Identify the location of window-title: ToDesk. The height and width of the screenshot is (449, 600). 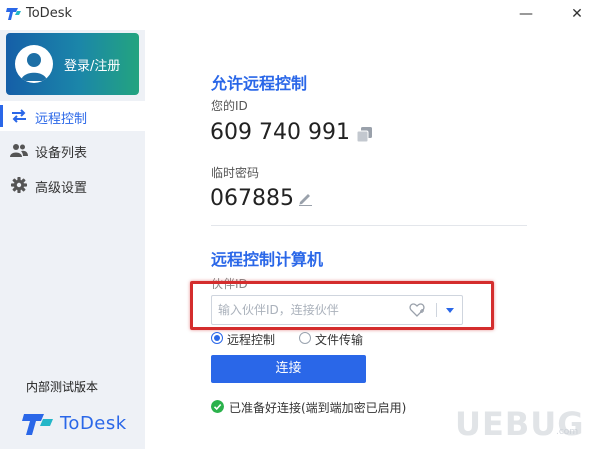
(49, 13).